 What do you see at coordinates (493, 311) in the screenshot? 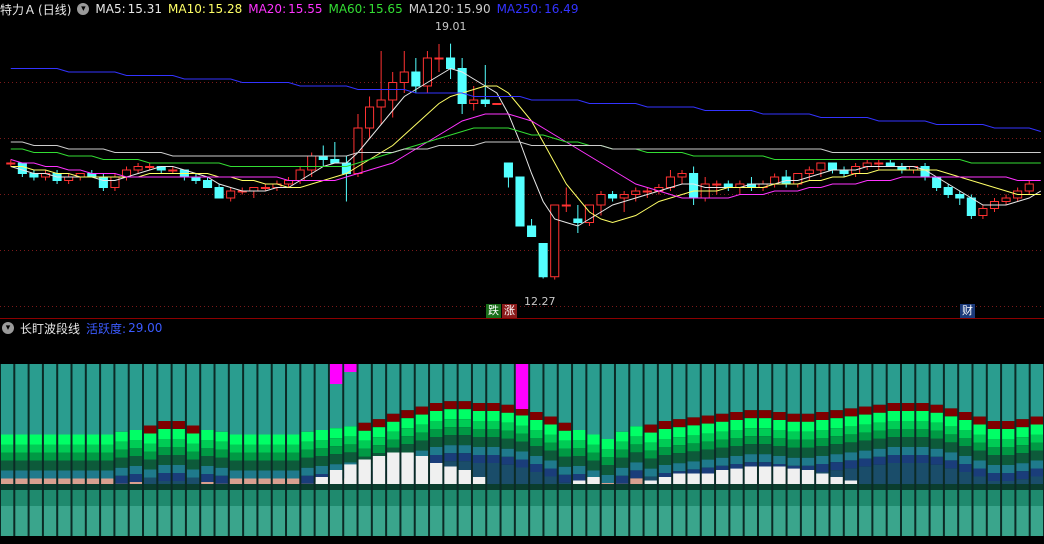
I see `fall-tag: 跌` at bounding box center [493, 311].